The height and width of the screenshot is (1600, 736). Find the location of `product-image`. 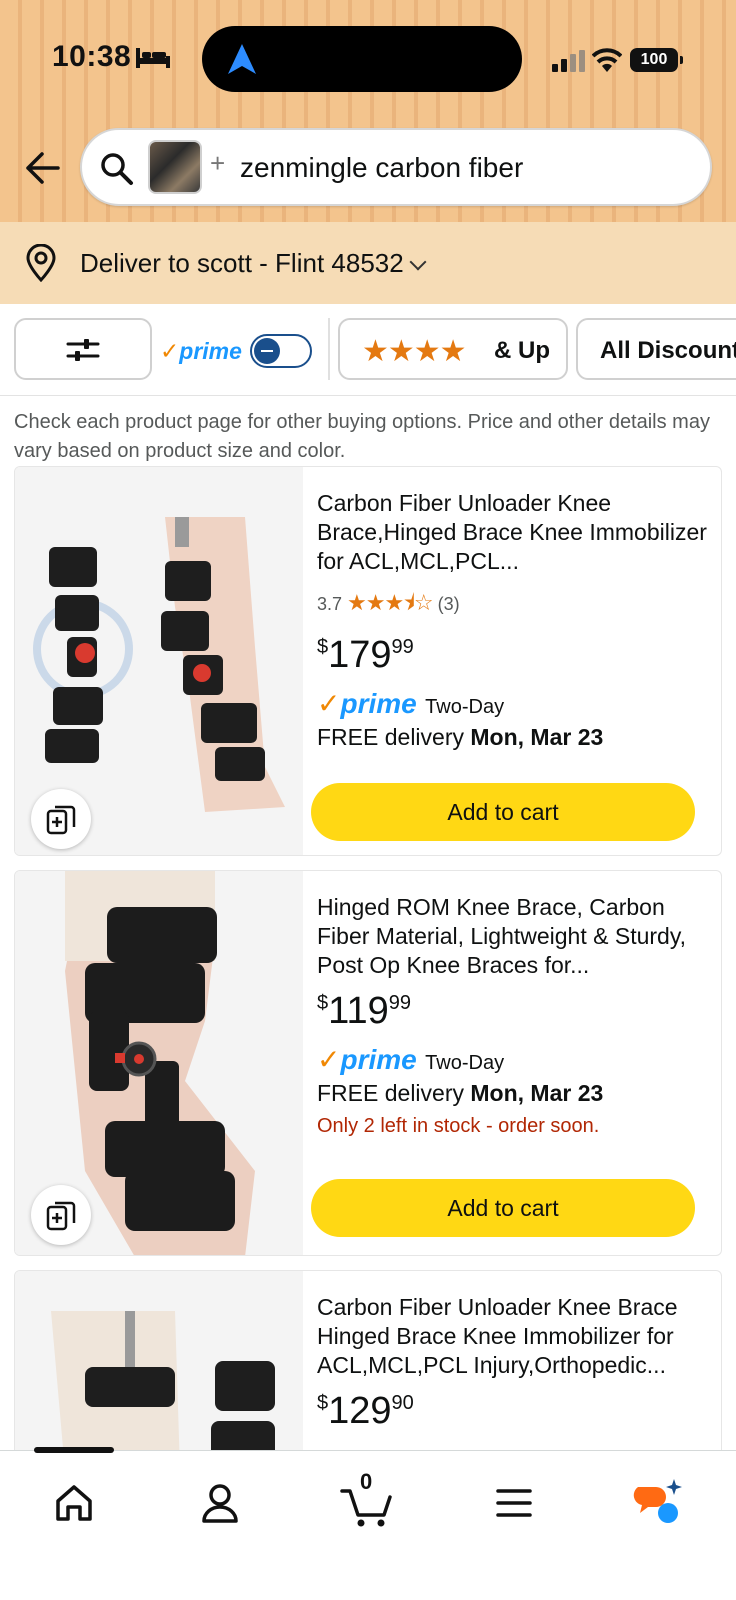

product-image is located at coordinates (159, 1370).